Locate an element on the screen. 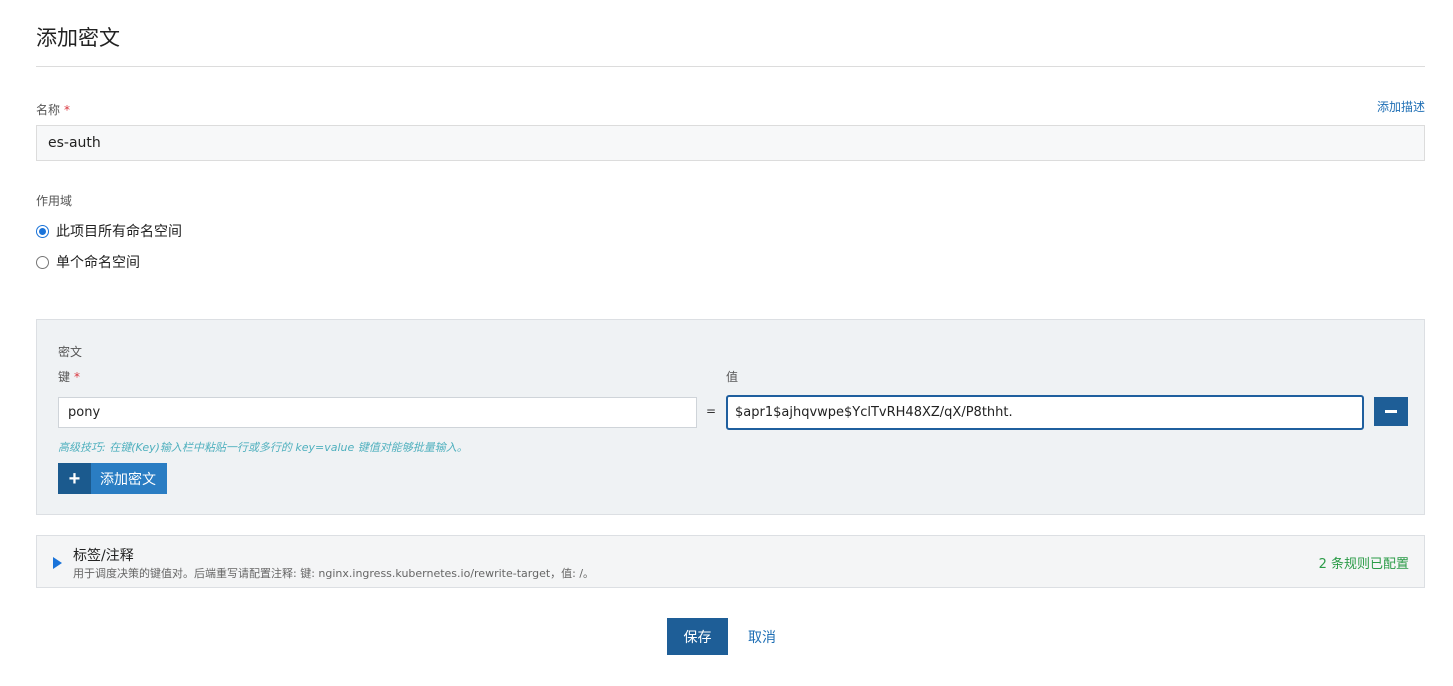  rules-configured-status: 2 条规则已配置 is located at coordinates (1363, 564).